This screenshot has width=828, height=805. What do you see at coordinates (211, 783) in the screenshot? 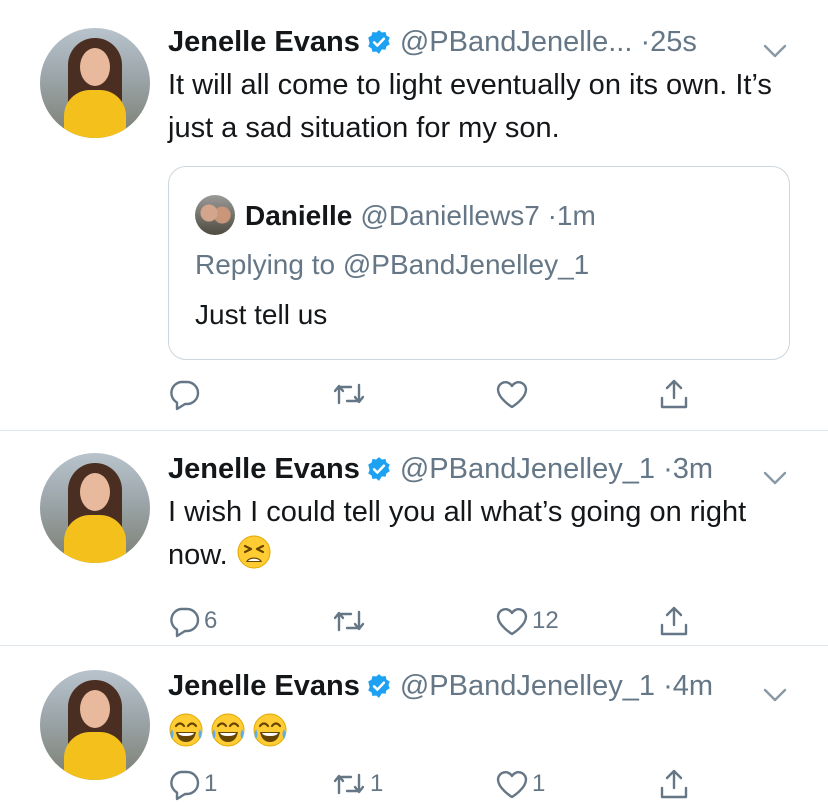
I see `reply-count: 1` at bounding box center [211, 783].